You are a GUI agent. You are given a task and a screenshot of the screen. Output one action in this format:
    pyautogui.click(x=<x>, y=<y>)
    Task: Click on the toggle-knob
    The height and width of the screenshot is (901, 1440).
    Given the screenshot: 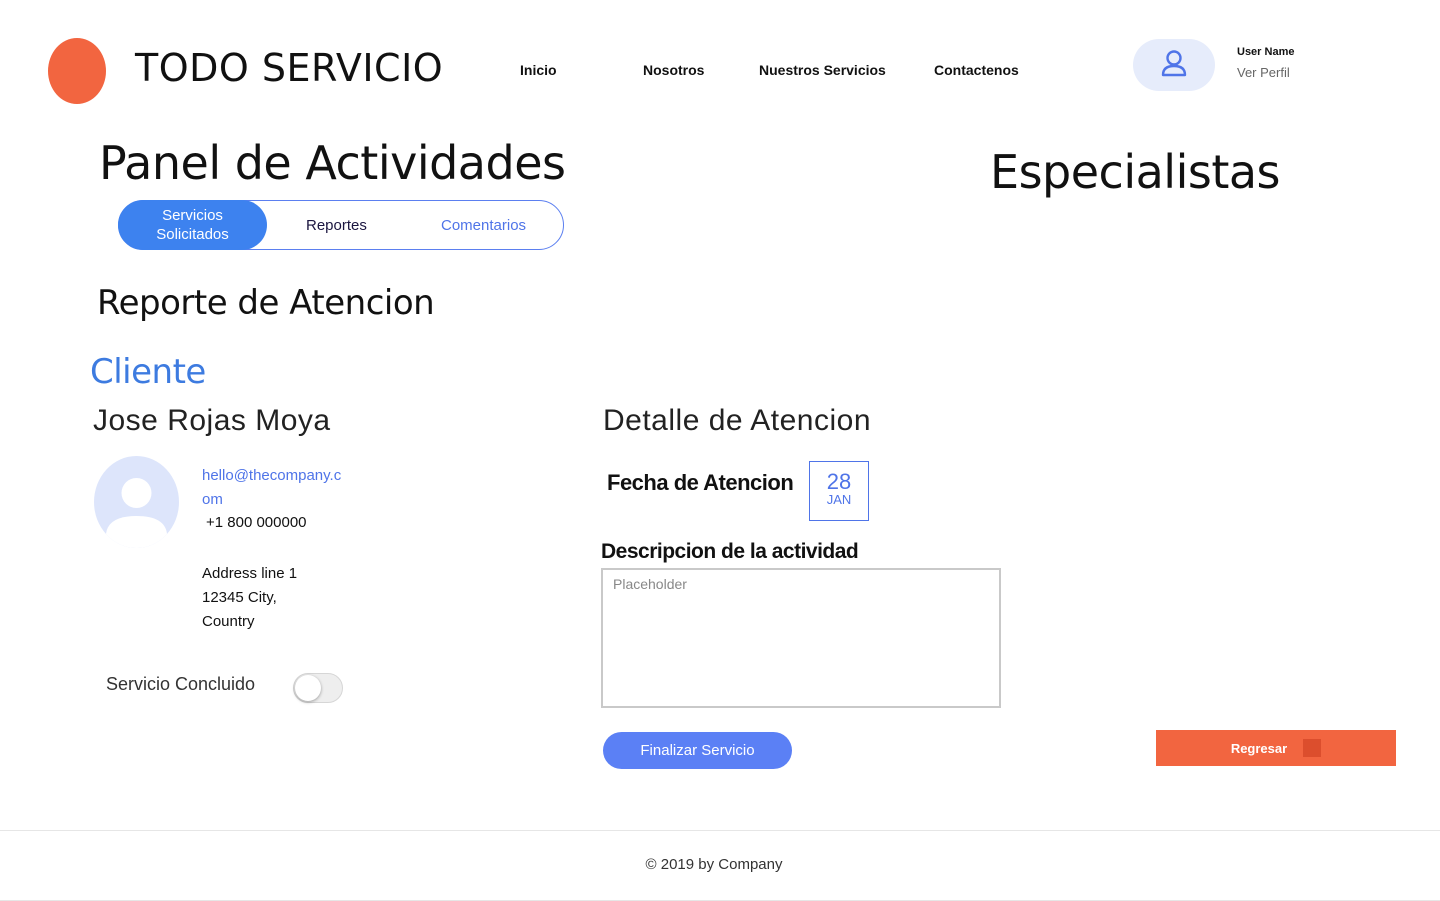 What is the action you would take?
    pyautogui.click(x=308, y=688)
    